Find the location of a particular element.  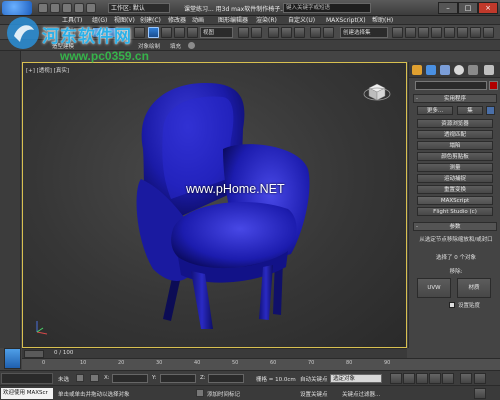

auto-key-button: 自动关键点 is located at coordinates (314, 379).